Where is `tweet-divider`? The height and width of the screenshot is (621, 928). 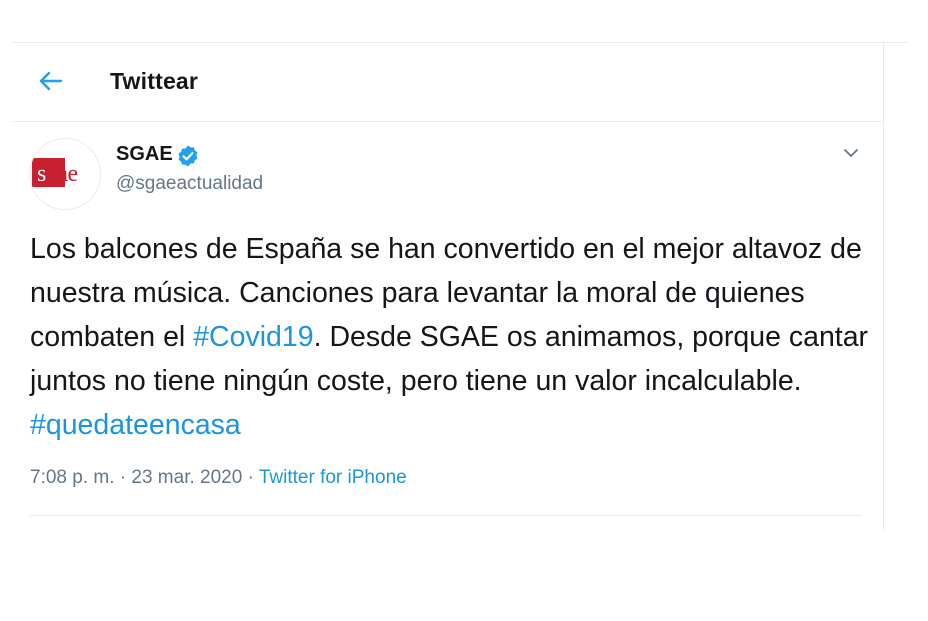 tweet-divider is located at coordinates (446, 515).